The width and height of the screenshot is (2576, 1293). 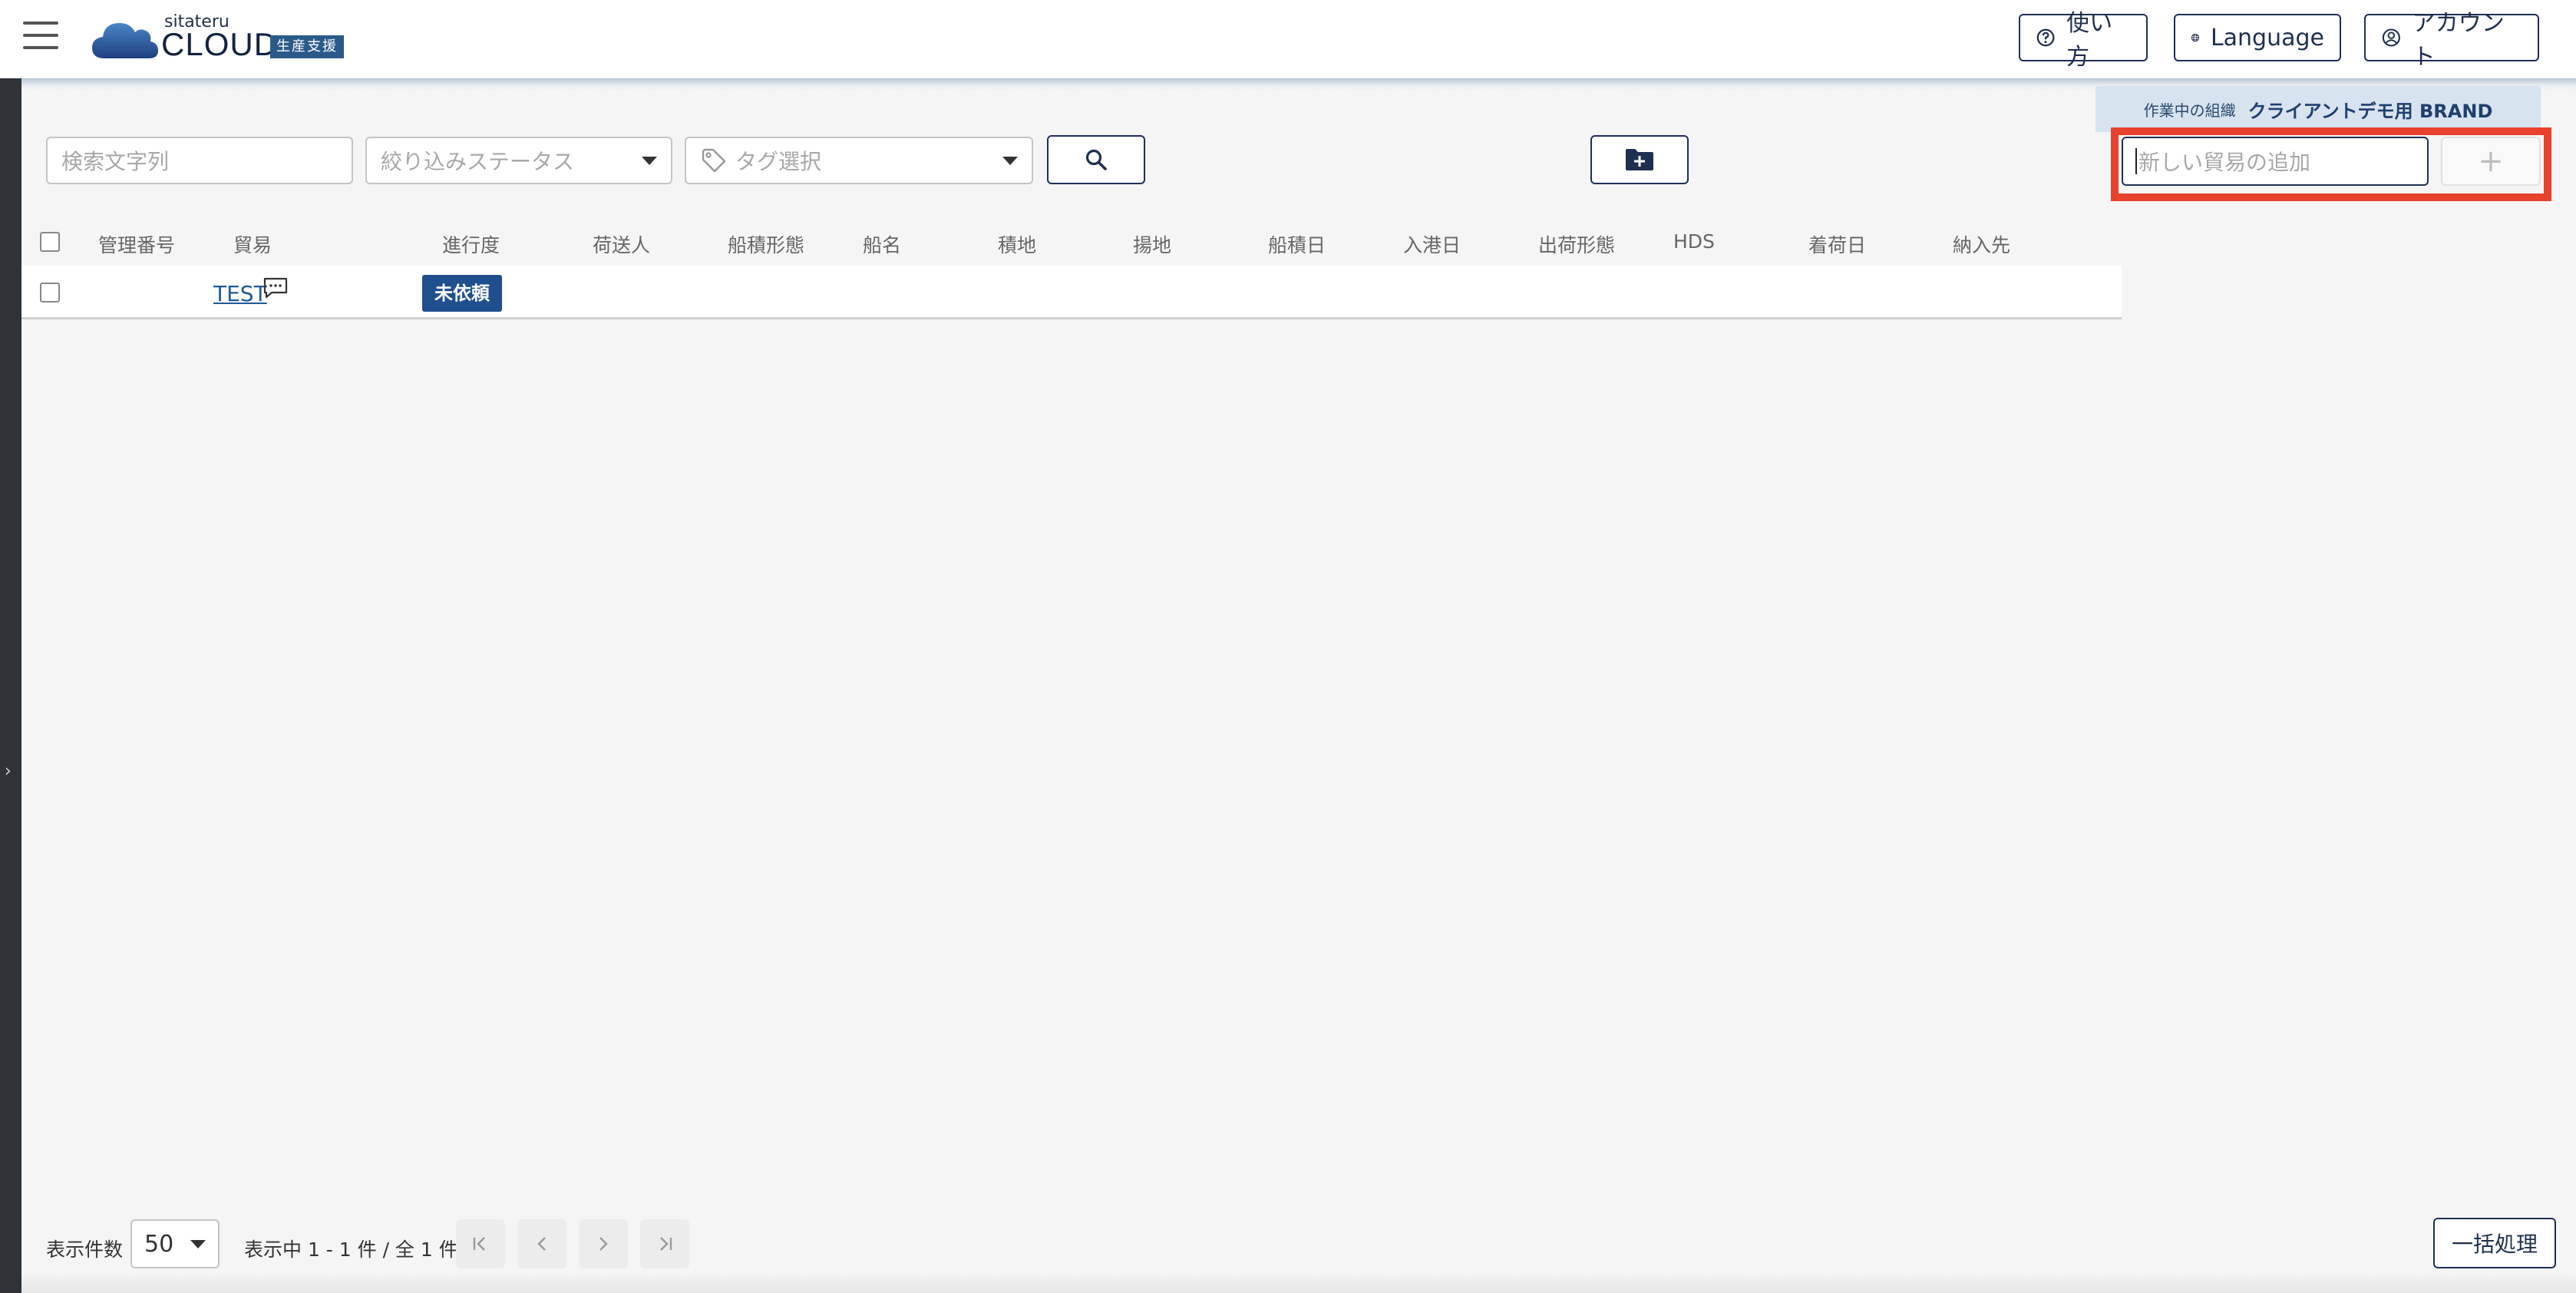 I want to click on last-page-icon, so click(x=666, y=1244).